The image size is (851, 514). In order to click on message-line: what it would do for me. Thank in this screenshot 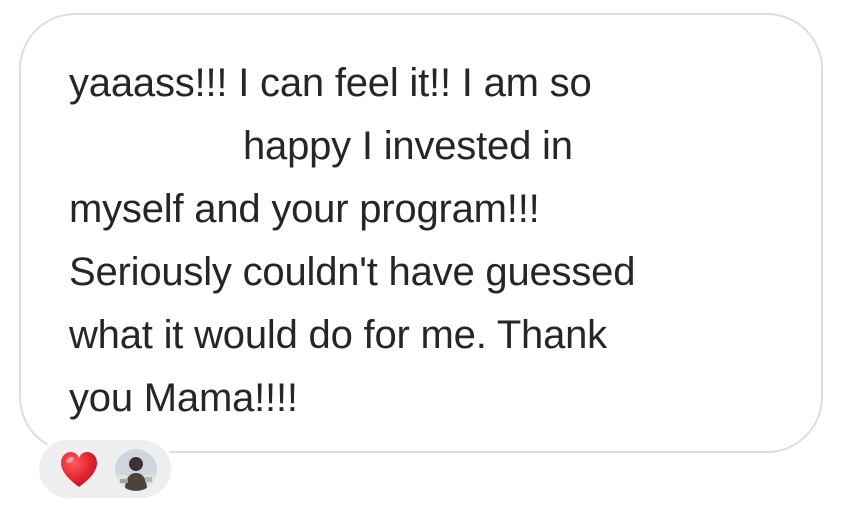, I will do `click(338, 335)`.